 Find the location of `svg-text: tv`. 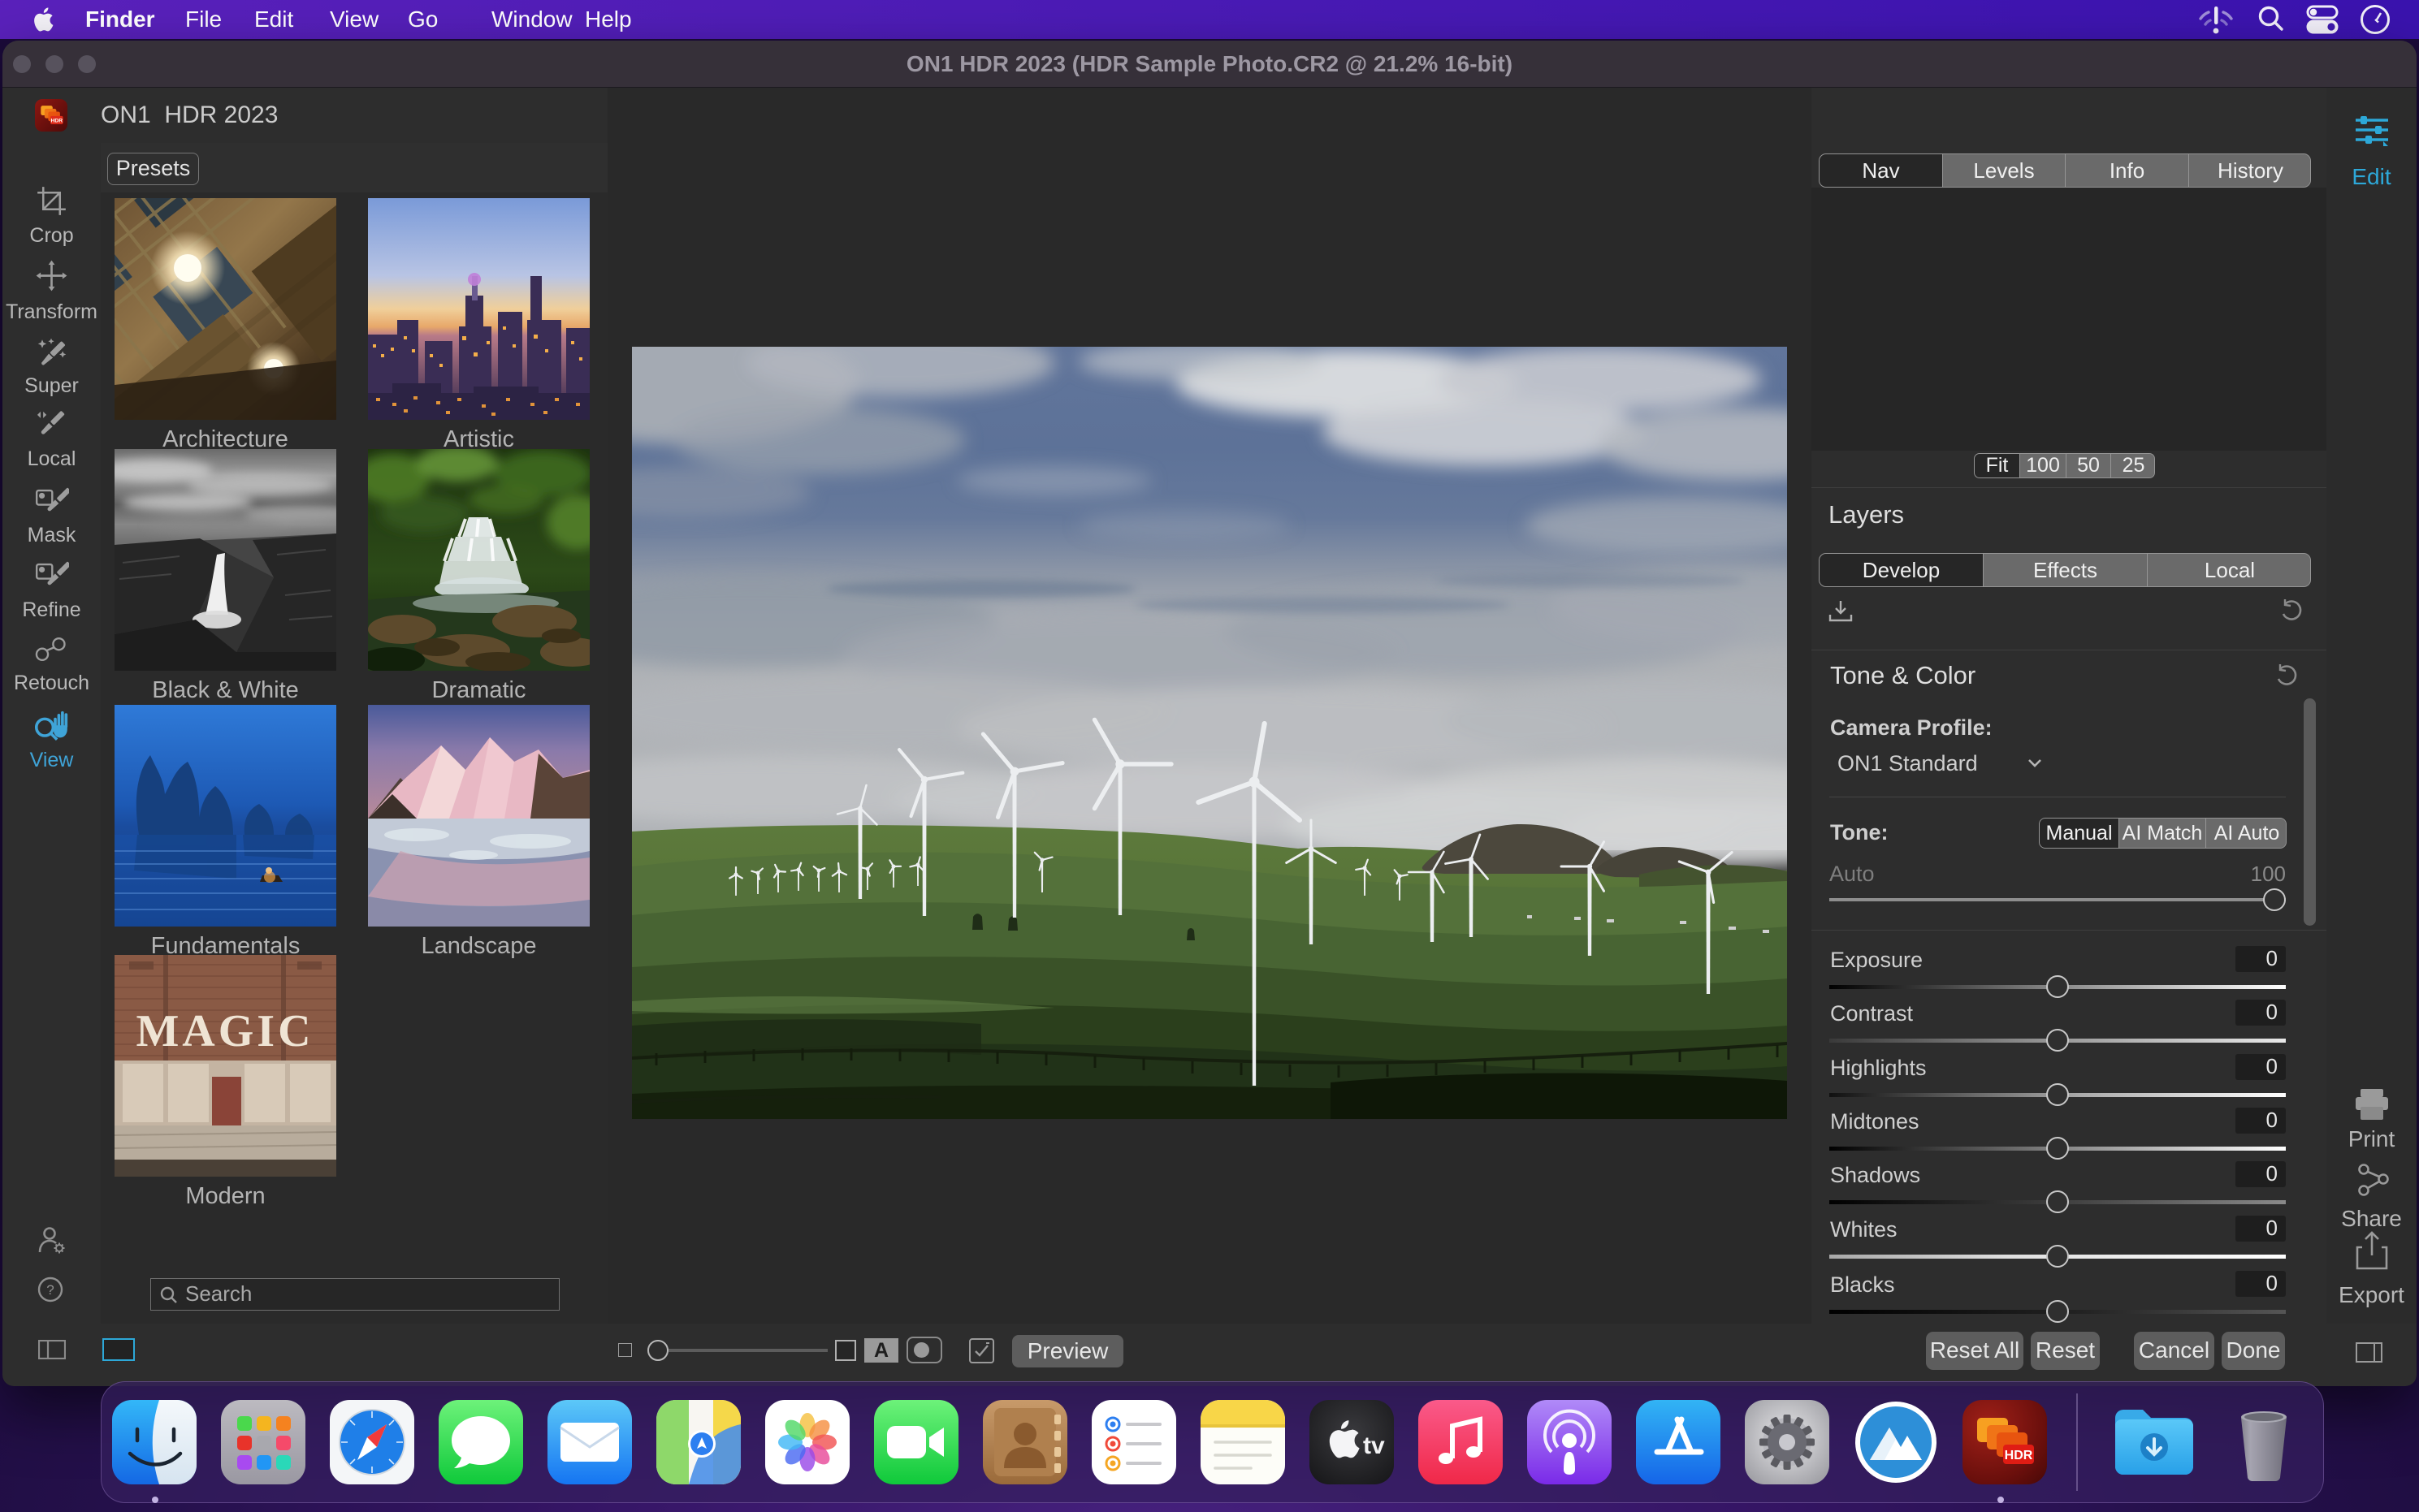

svg-text: tv is located at coordinates (1374, 1445).